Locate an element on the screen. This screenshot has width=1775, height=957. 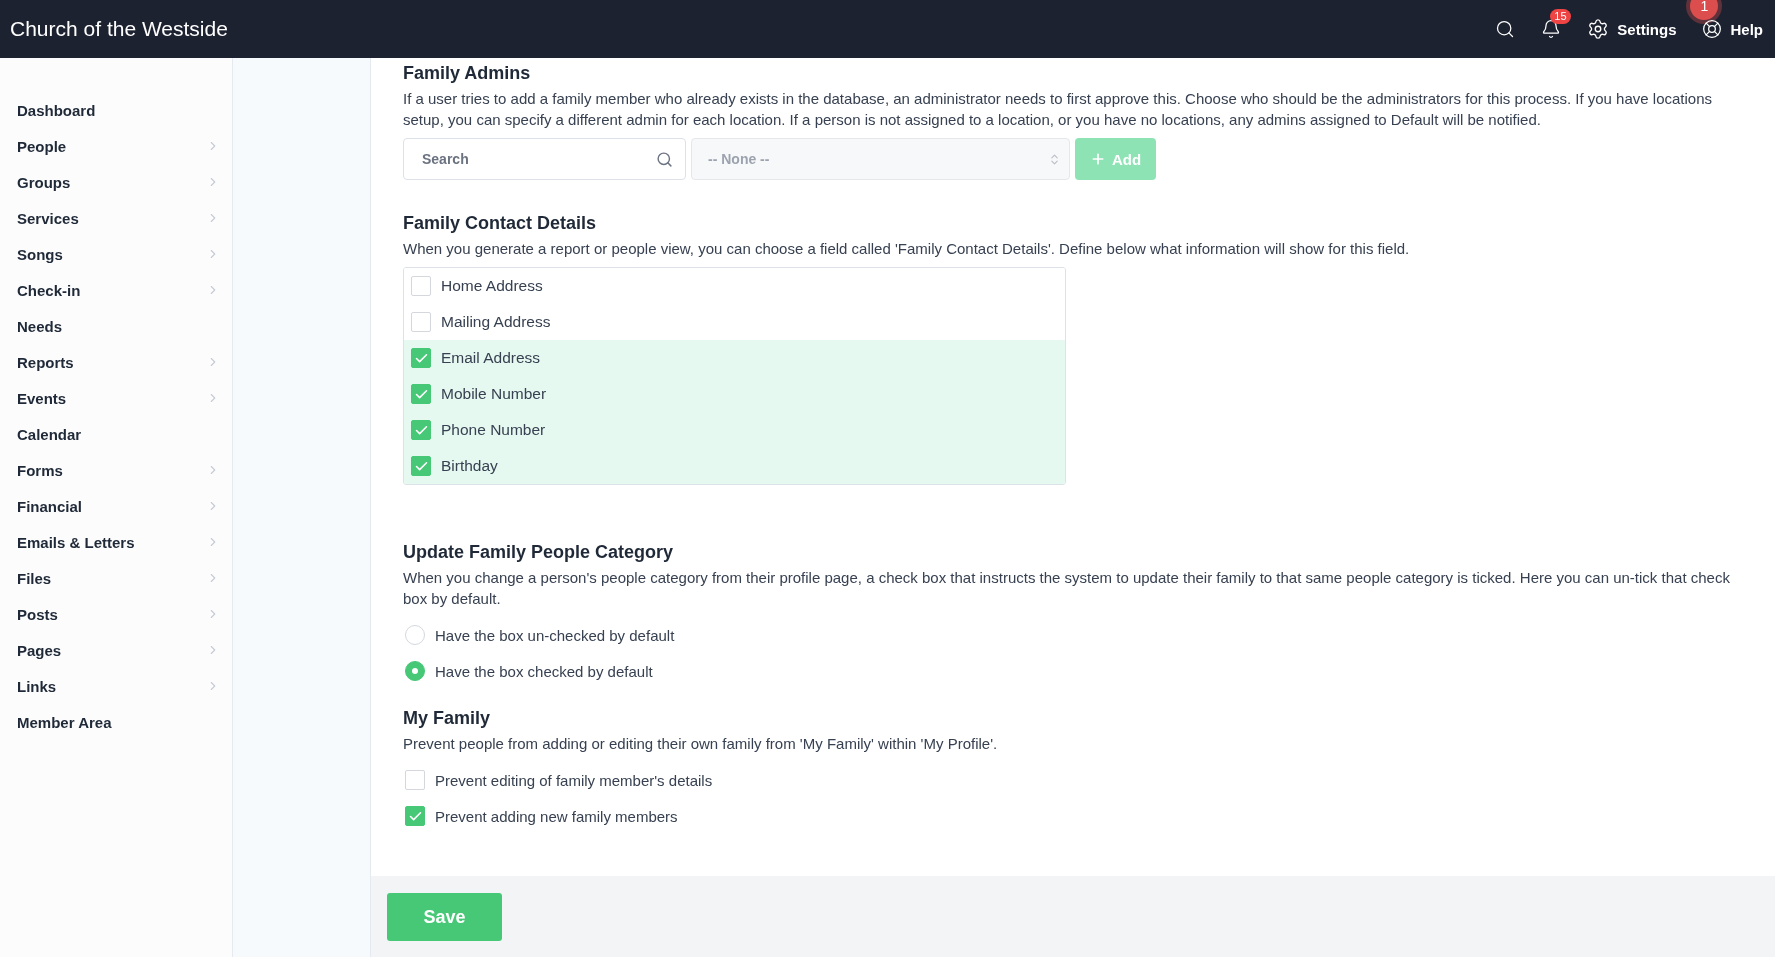
section-description: Prevent people from adding or editing their own family from 'My Family' within 'My Profile'. is located at coordinates (701, 744).